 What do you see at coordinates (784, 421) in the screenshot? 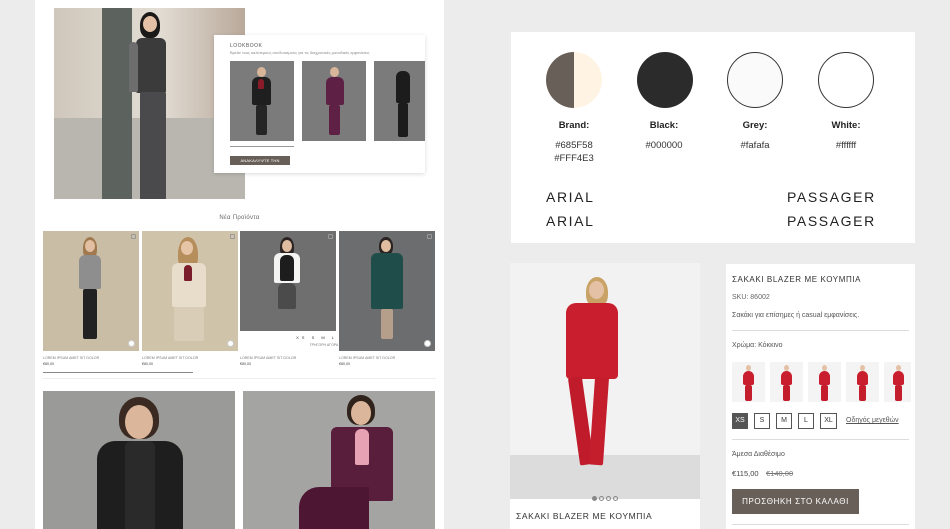
I see `size-option-m: M` at bounding box center [784, 421].